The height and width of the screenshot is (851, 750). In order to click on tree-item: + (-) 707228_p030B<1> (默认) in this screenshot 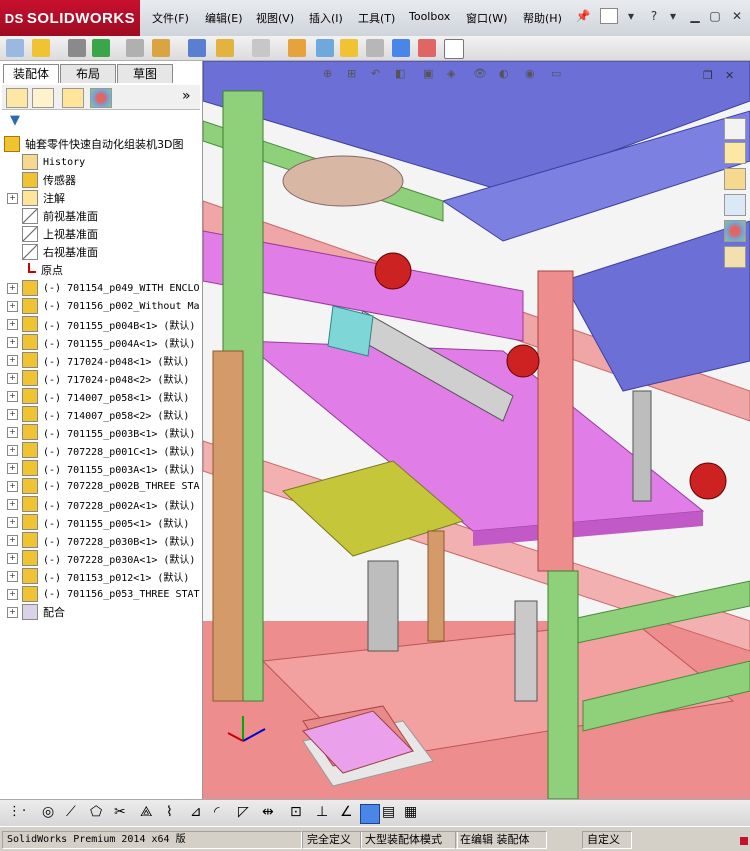, I will do `click(101, 540)`.